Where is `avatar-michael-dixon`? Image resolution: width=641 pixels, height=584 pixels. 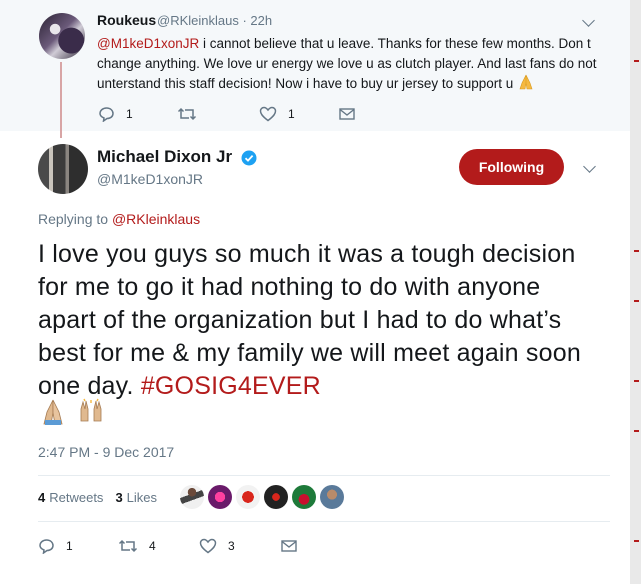
avatar-michael-dixon is located at coordinates (63, 169).